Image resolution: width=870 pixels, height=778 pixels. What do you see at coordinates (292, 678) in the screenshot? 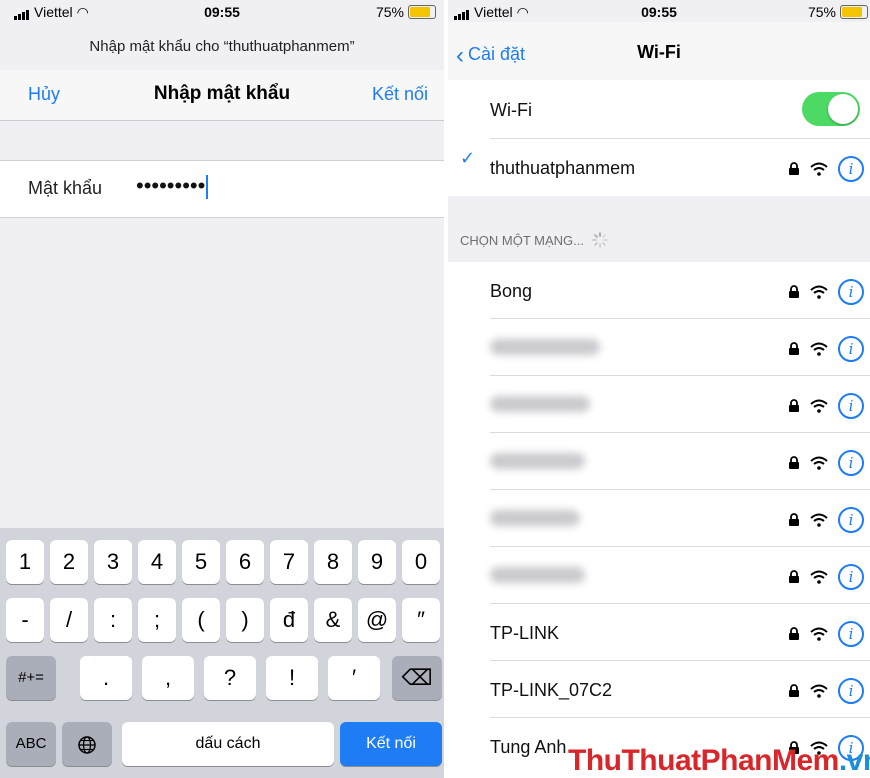
I see `key-punct-3: !` at bounding box center [292, 678].